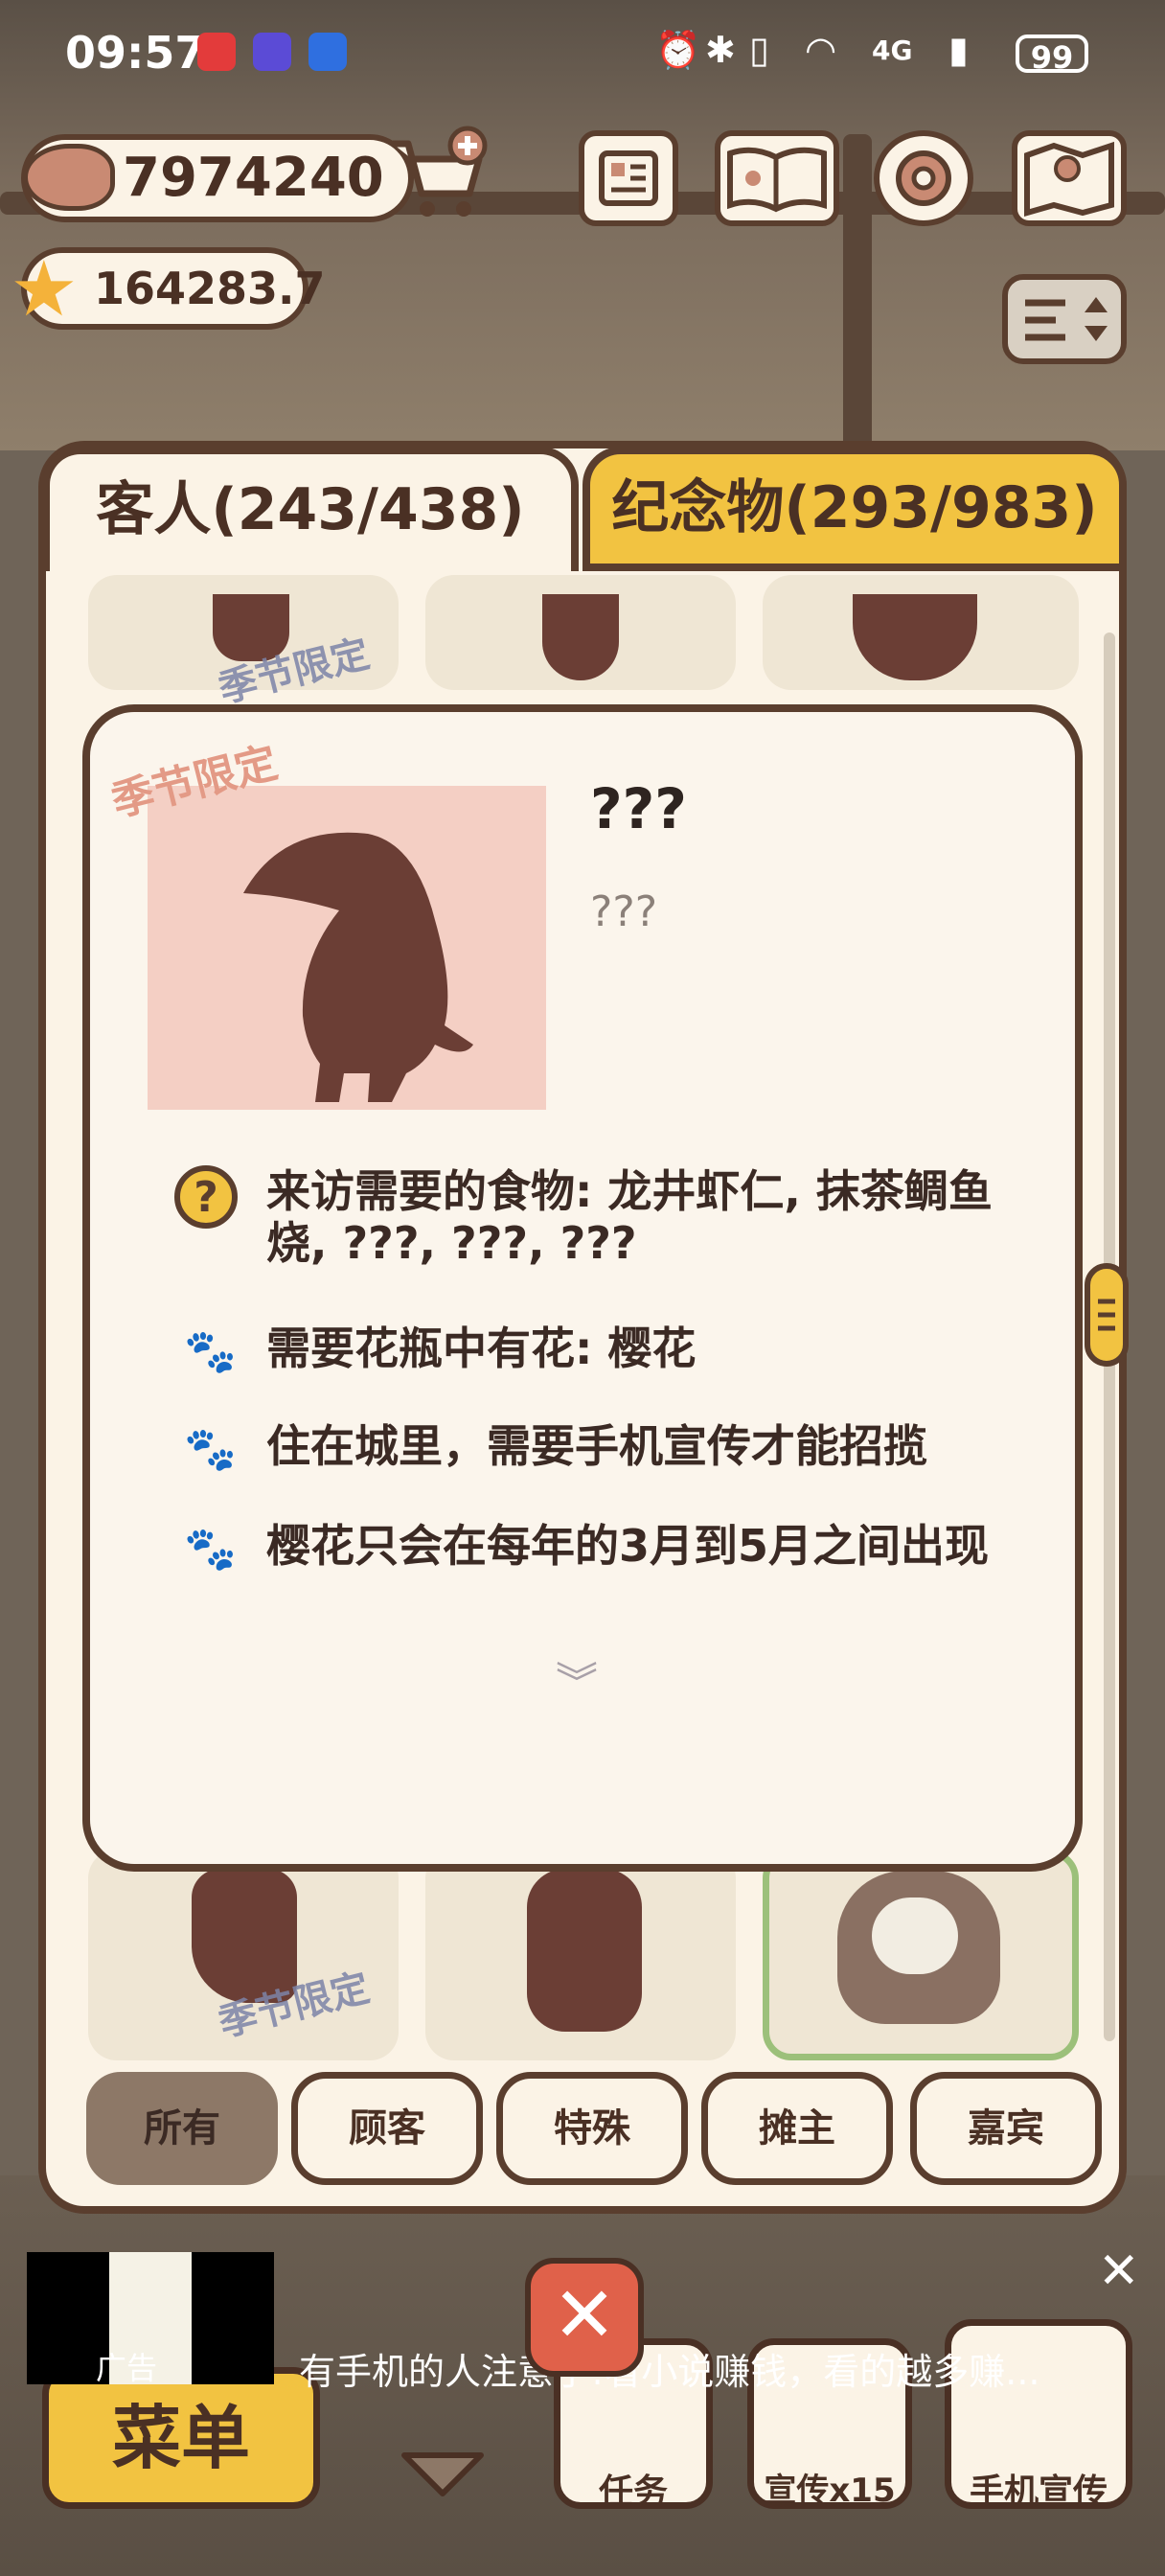 This screenshot has width=1165, height=2576. I want to click on sort-toggle-button, so click(1065, 319).